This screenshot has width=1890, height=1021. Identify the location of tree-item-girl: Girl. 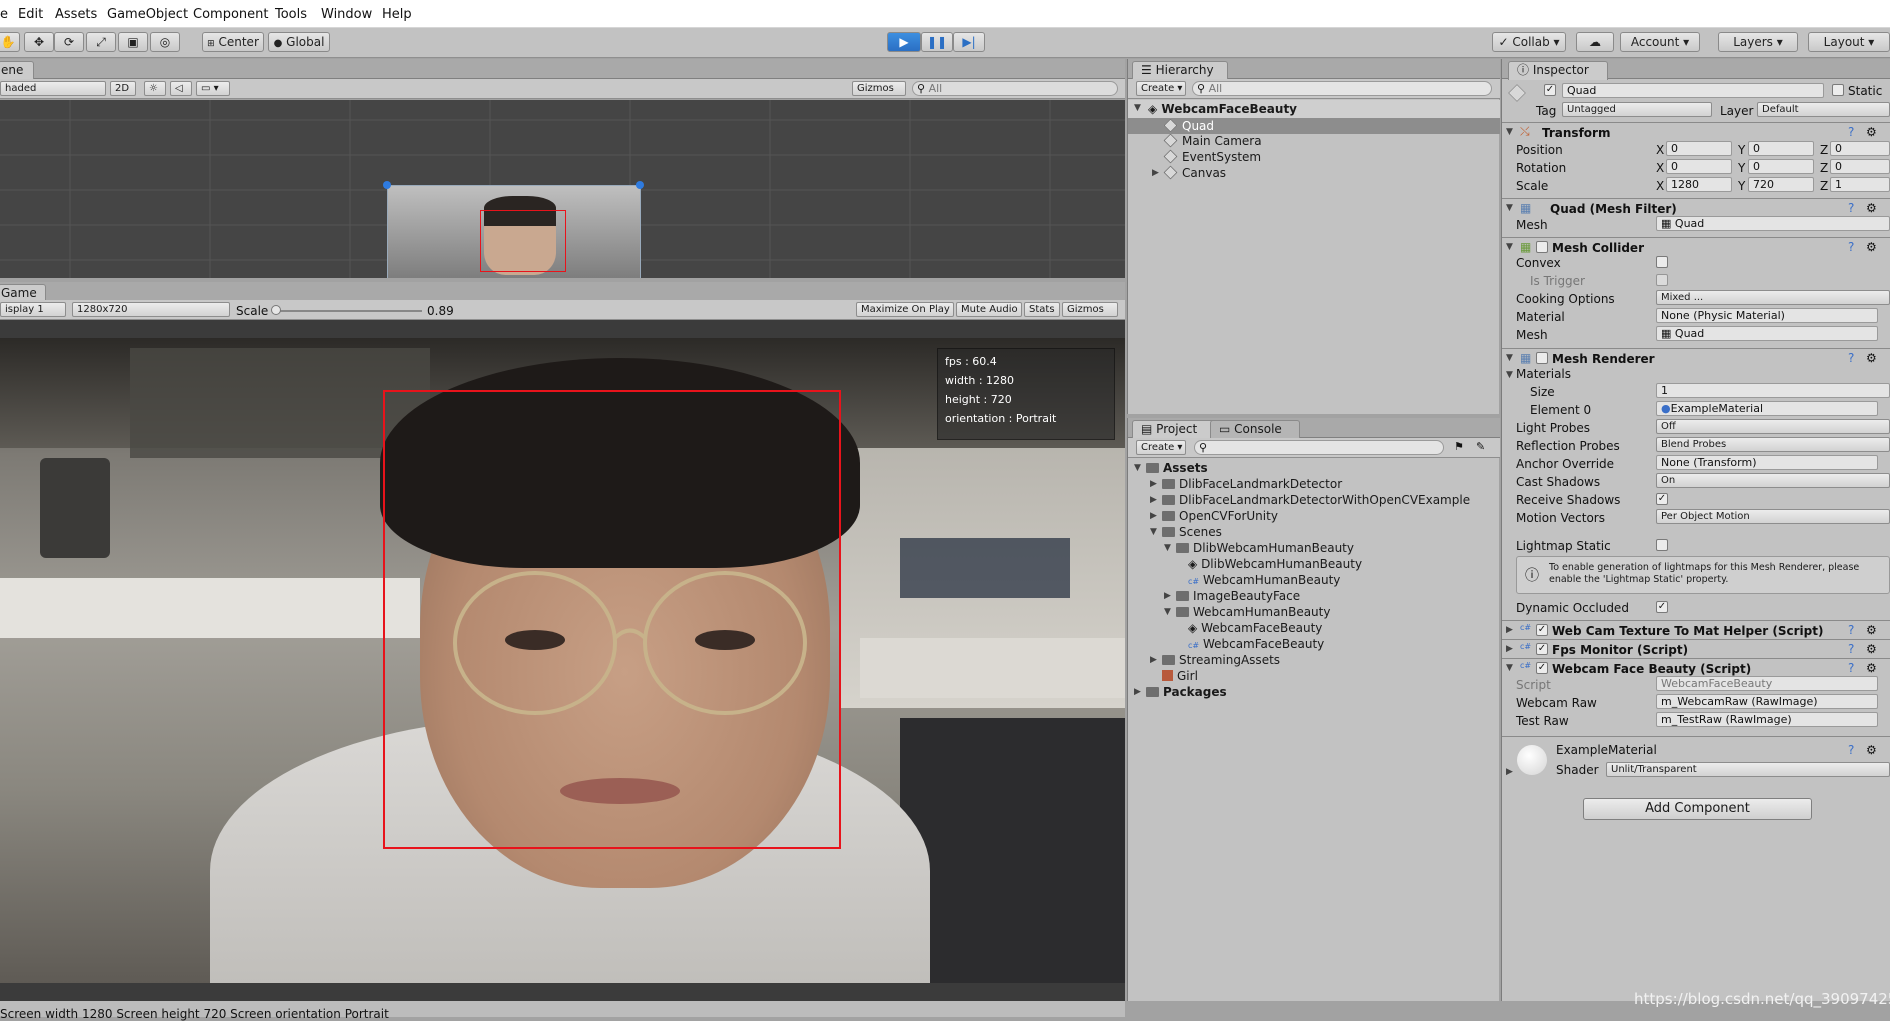
(1180, 676).